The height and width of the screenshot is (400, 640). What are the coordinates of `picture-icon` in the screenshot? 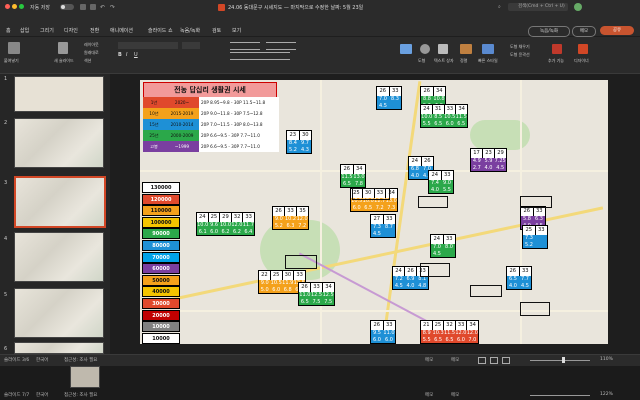 It's located at (406, 49).